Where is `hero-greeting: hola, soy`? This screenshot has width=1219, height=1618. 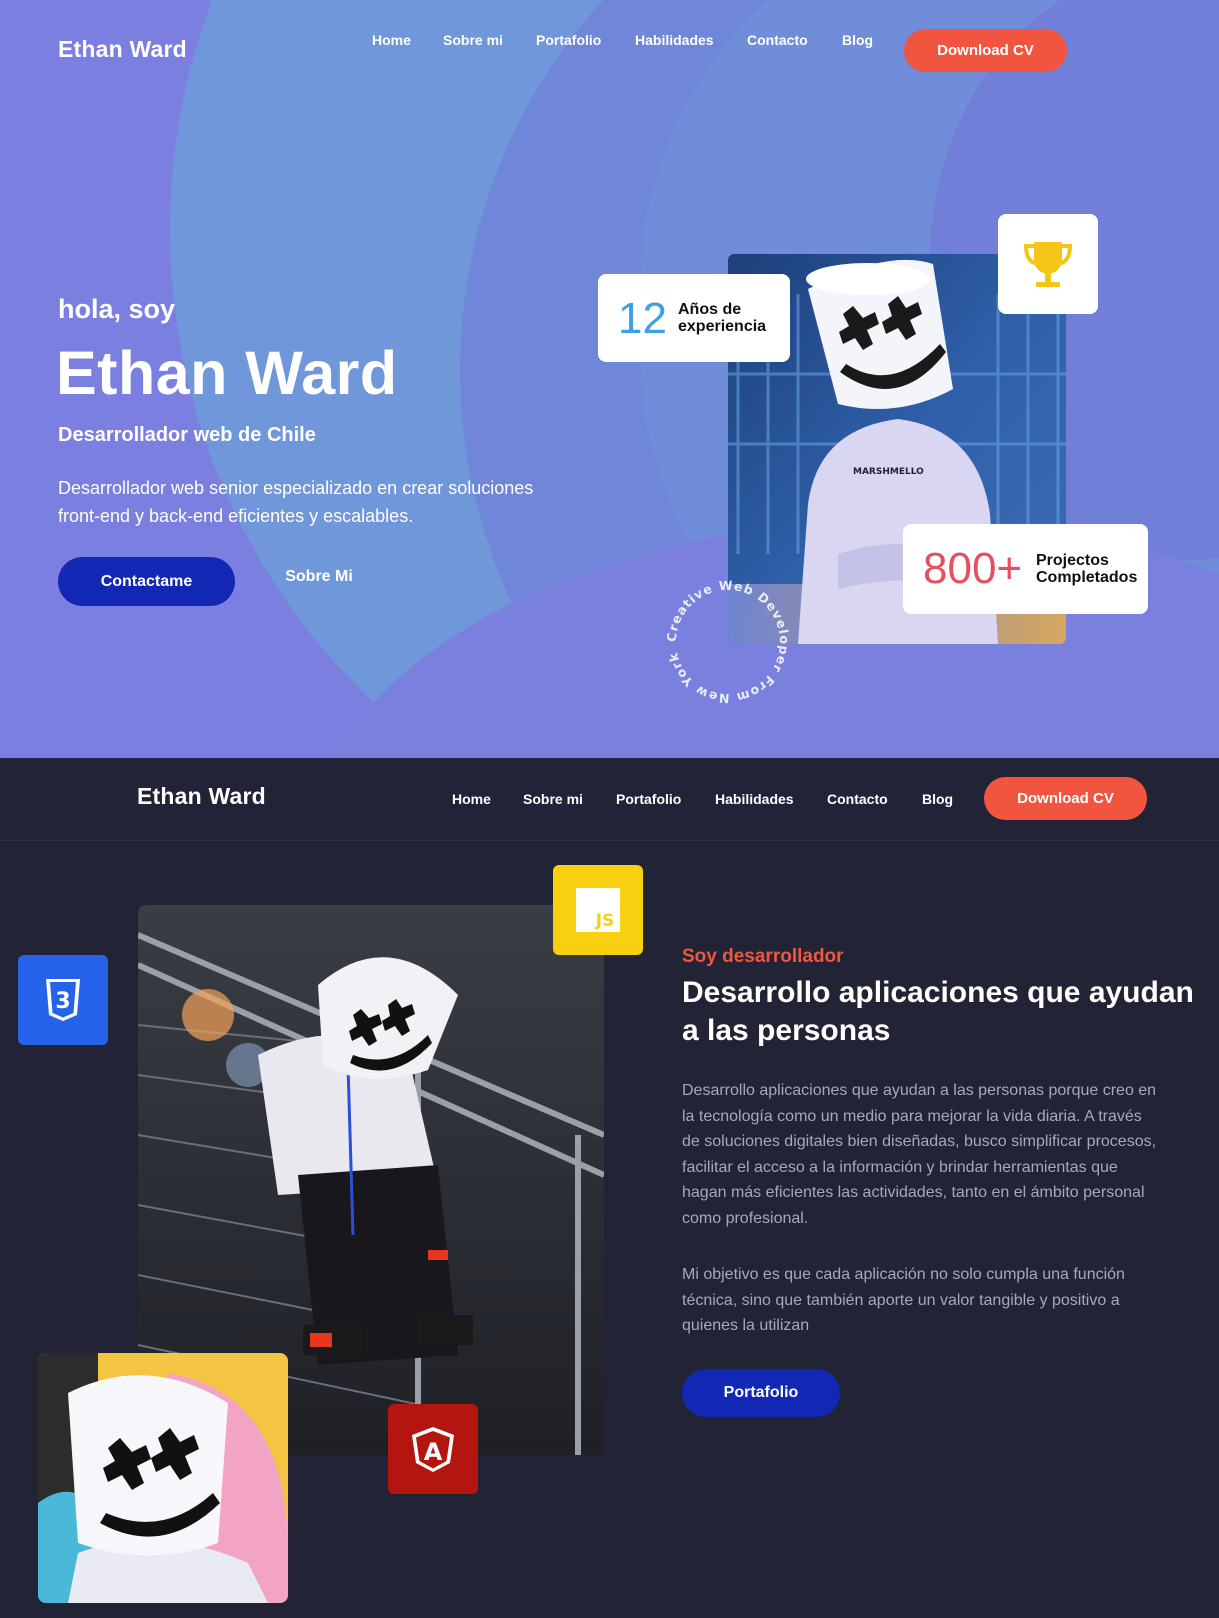
hero-greeting: hola, soy is located at coordinates (117, 309).